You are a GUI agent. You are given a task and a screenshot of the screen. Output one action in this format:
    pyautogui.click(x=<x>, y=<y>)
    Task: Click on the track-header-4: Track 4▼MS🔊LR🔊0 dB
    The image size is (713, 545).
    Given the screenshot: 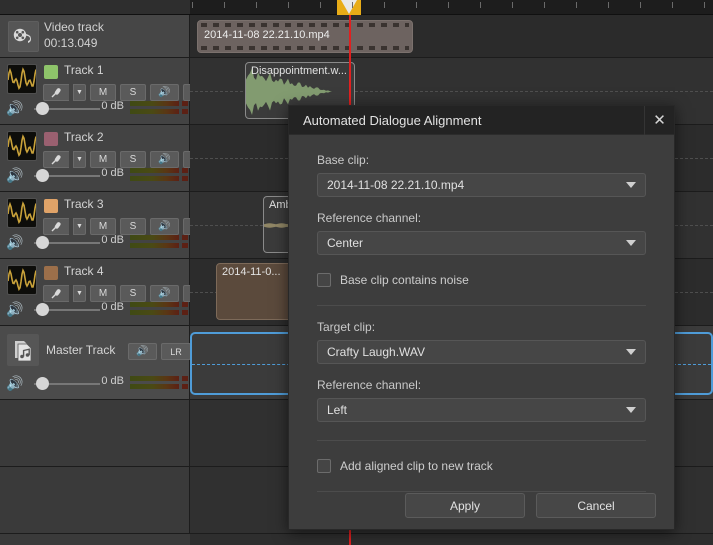 What is the action you would take?
    pyautogui.click(x=106, y=292)
    